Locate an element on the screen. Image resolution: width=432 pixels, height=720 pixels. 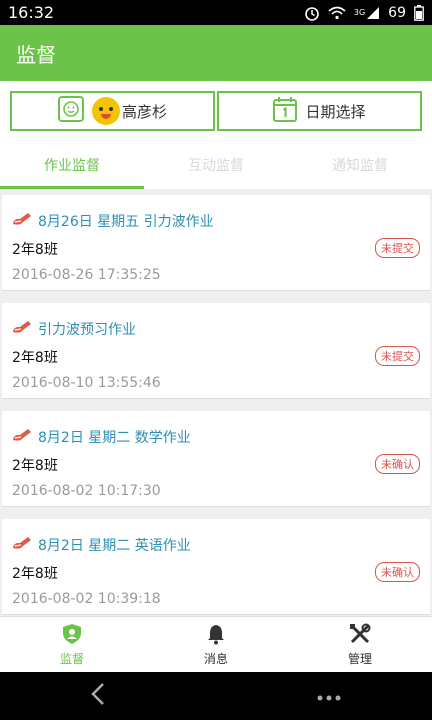
back-icon is located at coordinates (98, 696).